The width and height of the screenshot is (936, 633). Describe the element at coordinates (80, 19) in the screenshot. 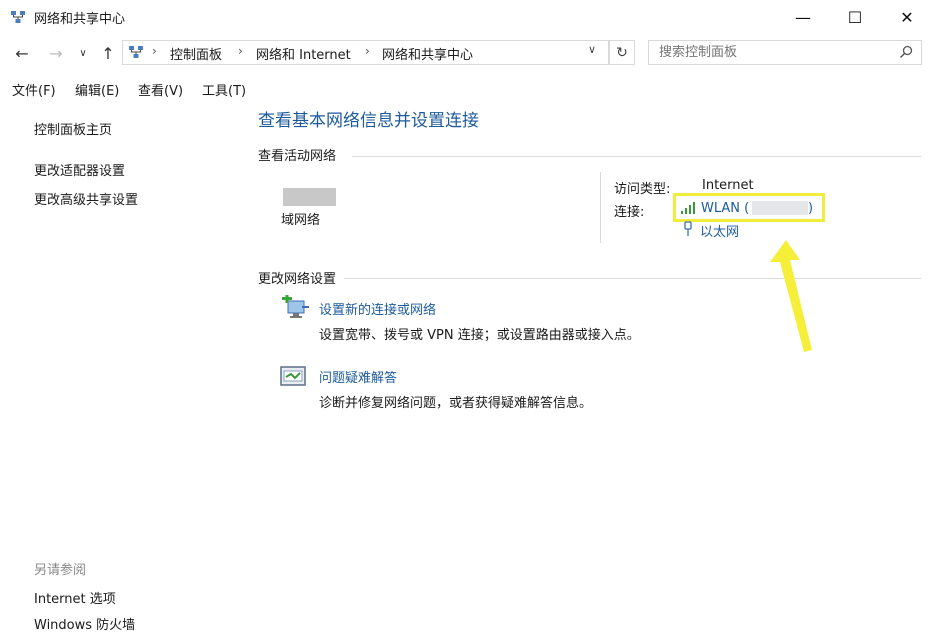

I see `window-title: 网络和共享中心` at that location.